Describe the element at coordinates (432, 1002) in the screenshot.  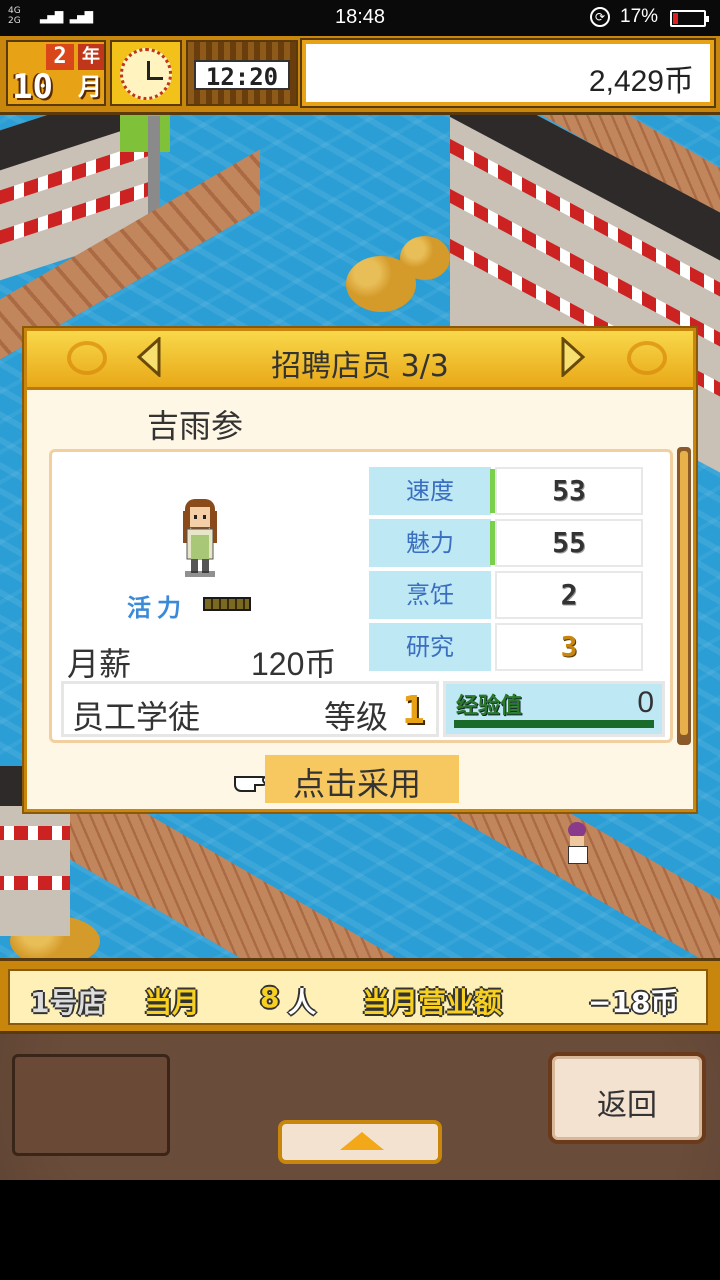
I see `revenue-label: 当月营业额` at that location.